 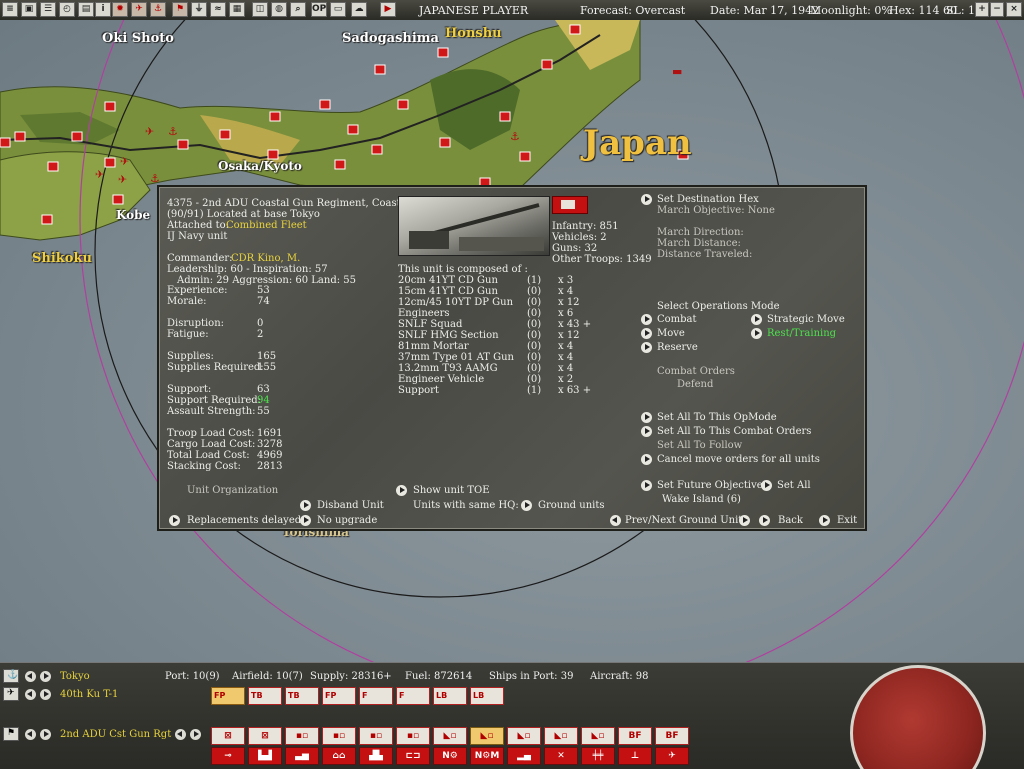 I want to click on set-destination-arrow-icon, so click(x=646, y=199).